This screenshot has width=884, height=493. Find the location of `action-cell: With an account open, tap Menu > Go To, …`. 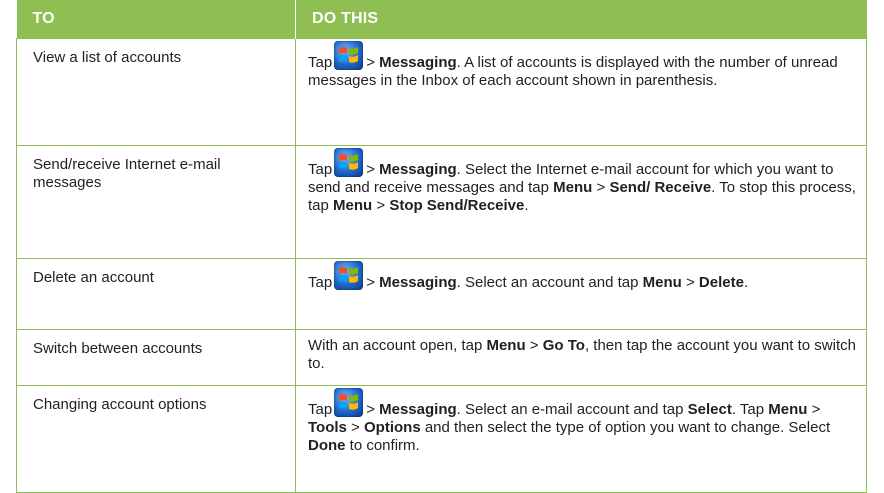

action-cell: With an account open, tap Menu > Go To, … is located at coordinates (581, 357).